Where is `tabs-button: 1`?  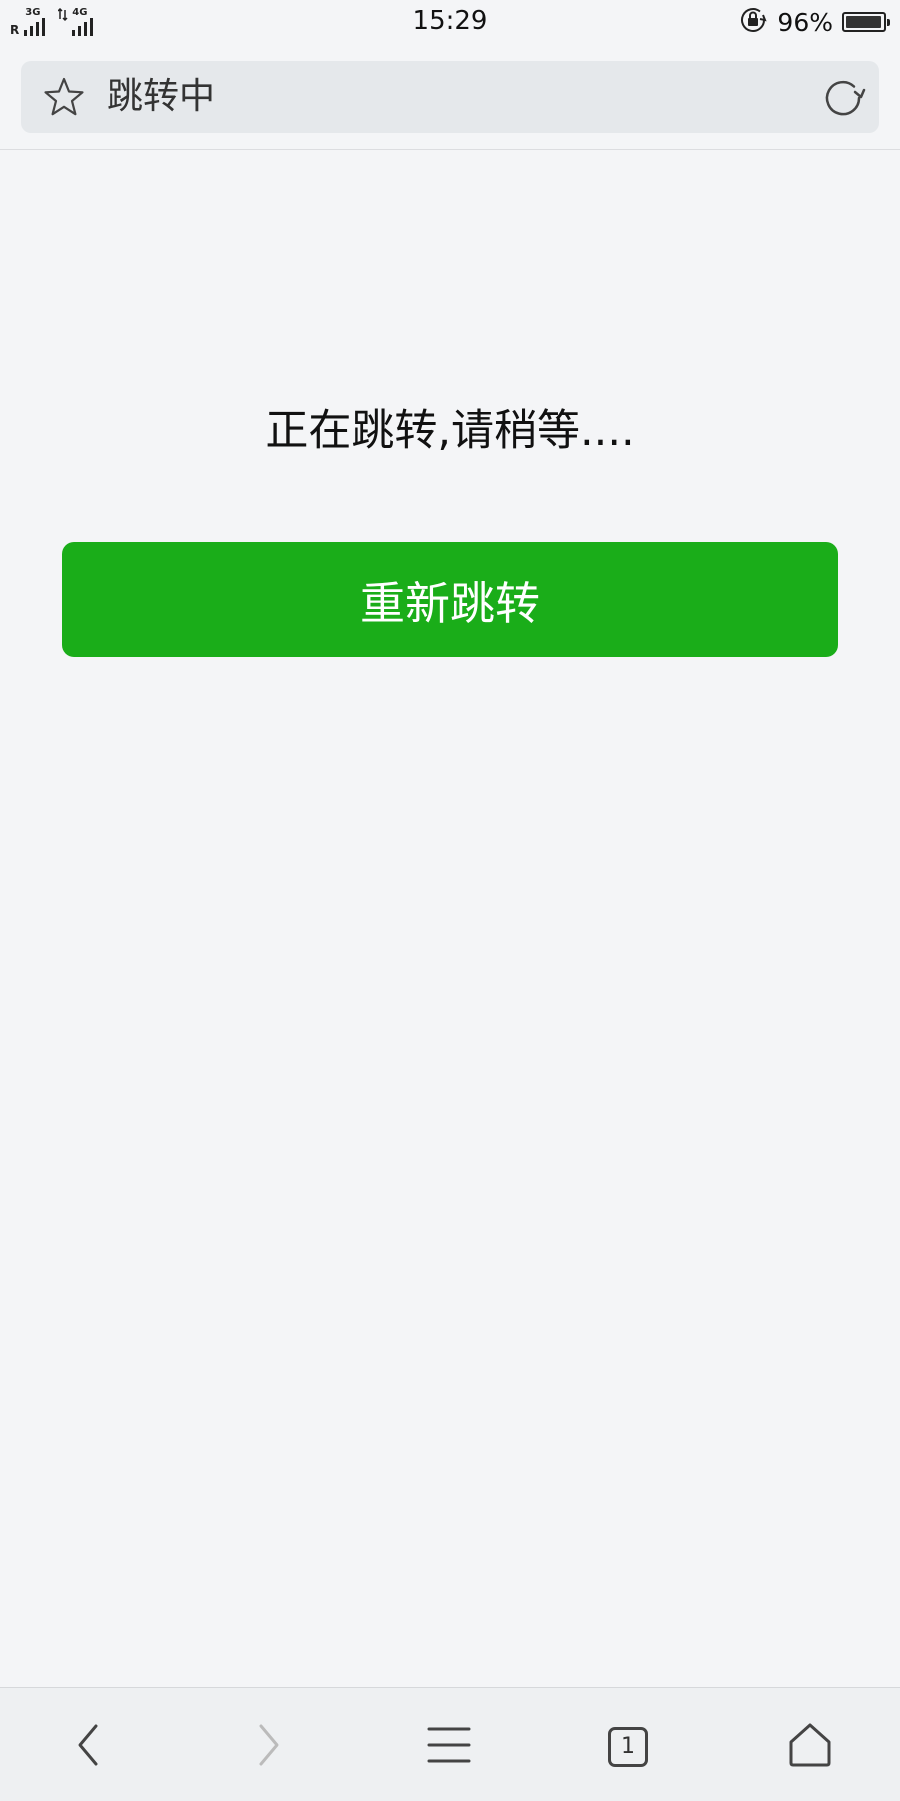 tabs-button: 1 is located at coordinates (628, 1744).